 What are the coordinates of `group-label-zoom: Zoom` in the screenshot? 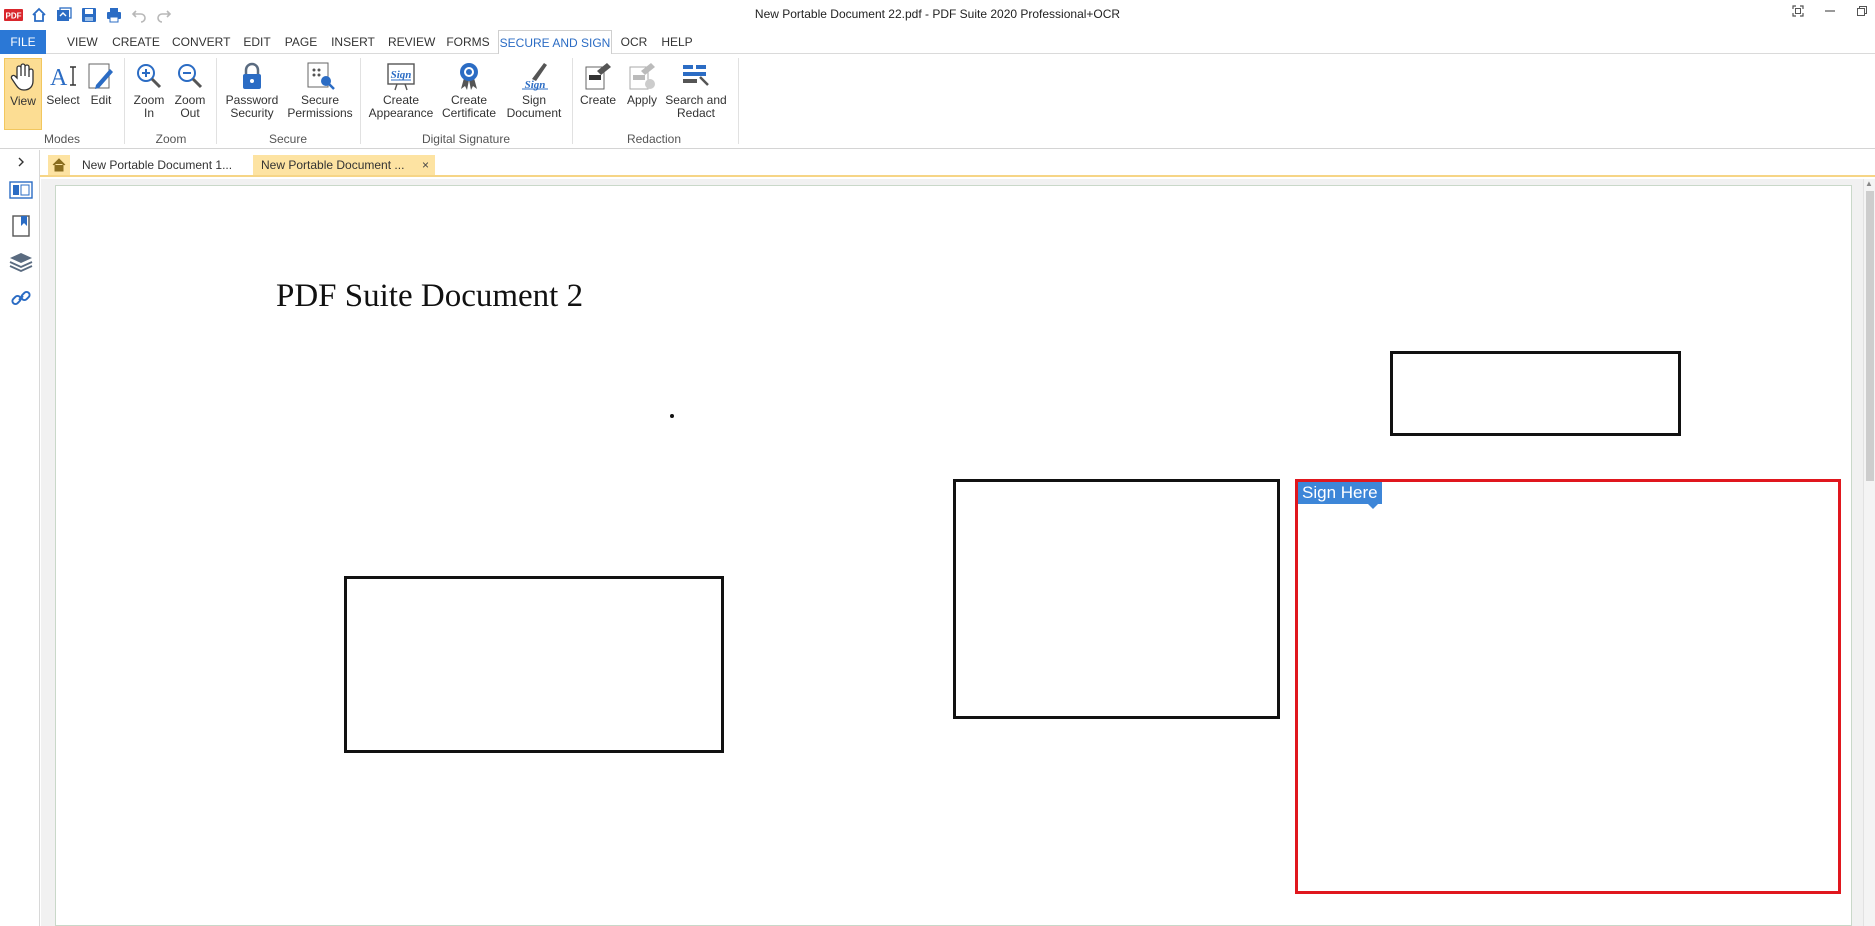 It's located at (171, 139).